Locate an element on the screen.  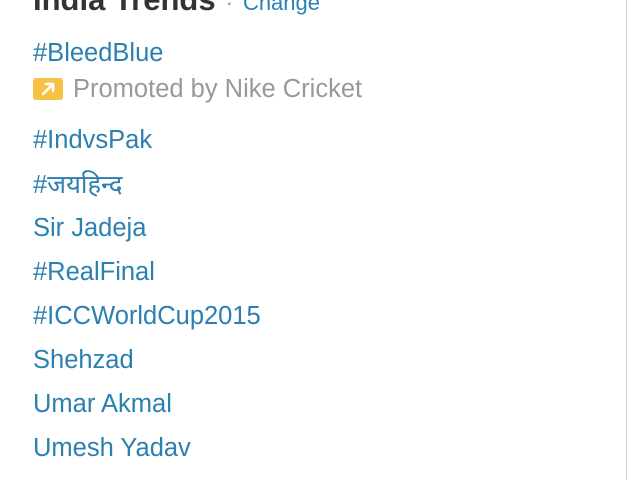
trend-item: Umar Akmal is located at coordinates (147, 404).